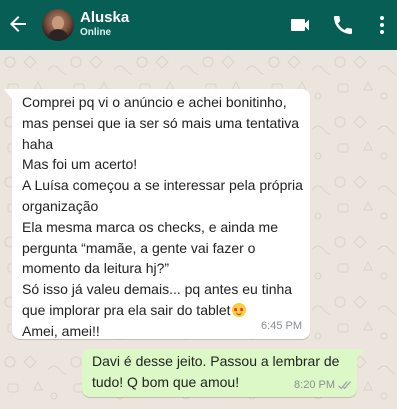 The height and width of the screenshot is (409, 397). What do you see at coordinates (300, 25) in the screenshot?
I see `video-call-icon` at bounding box center [300, 25].